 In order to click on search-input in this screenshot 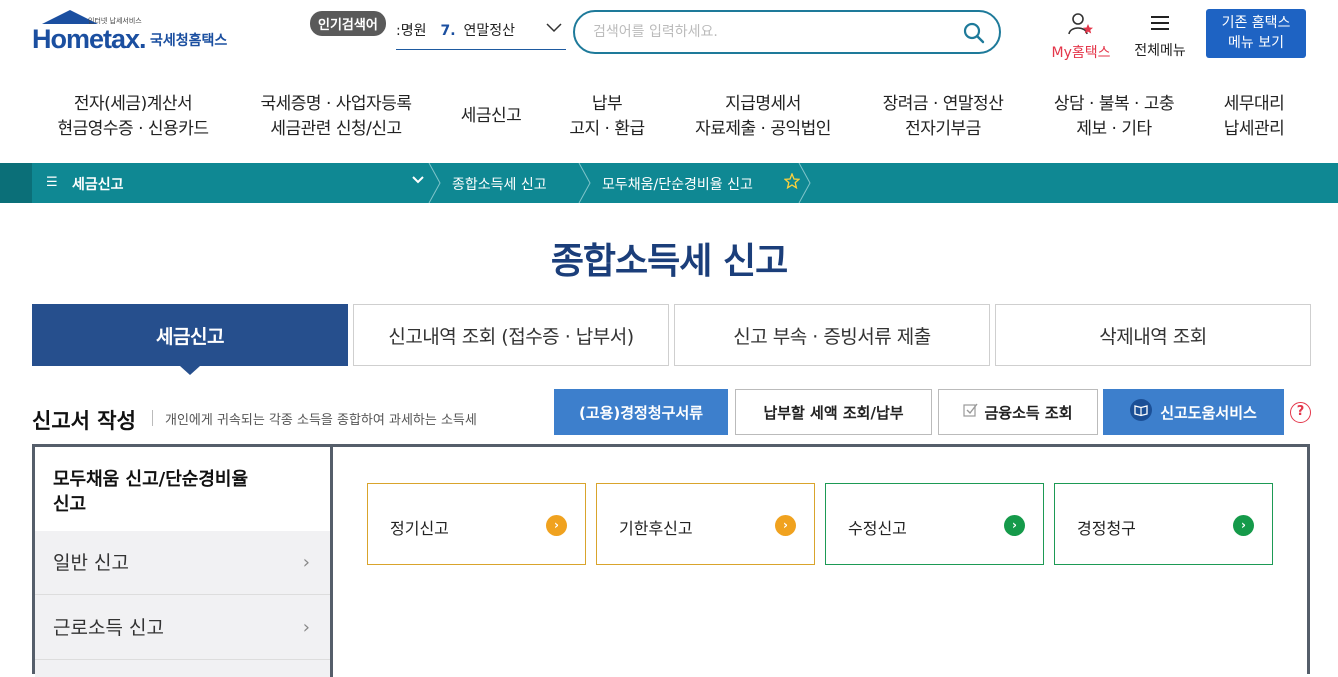, I will do `click(763, 32)`.